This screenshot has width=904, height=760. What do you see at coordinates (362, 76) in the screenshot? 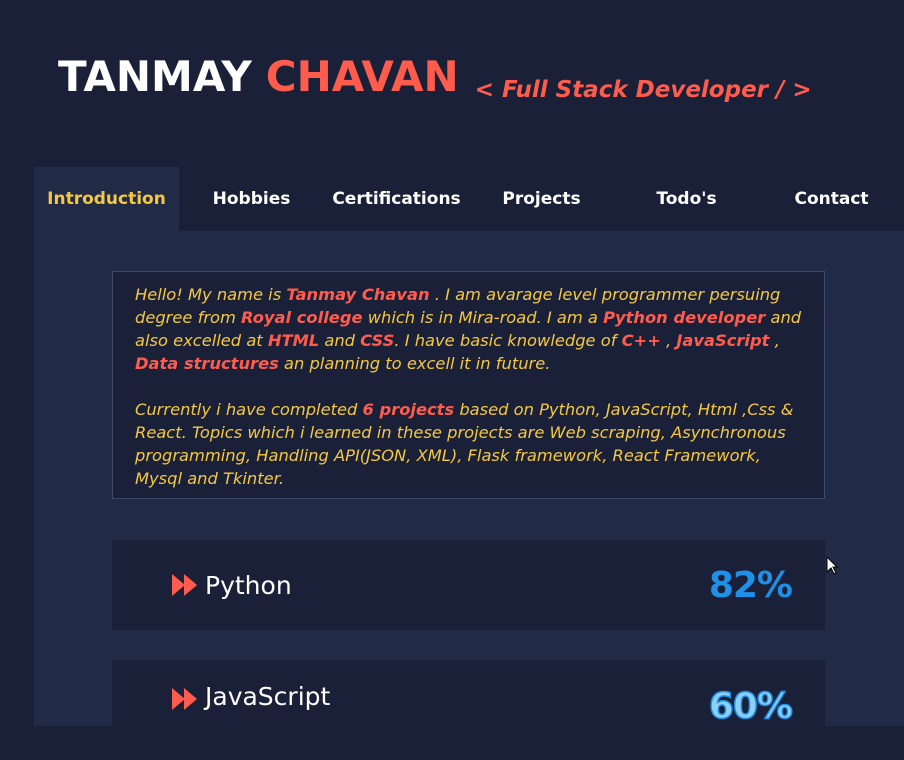
I see `name-last: CHAVAN` at bounding box center [362, 76].